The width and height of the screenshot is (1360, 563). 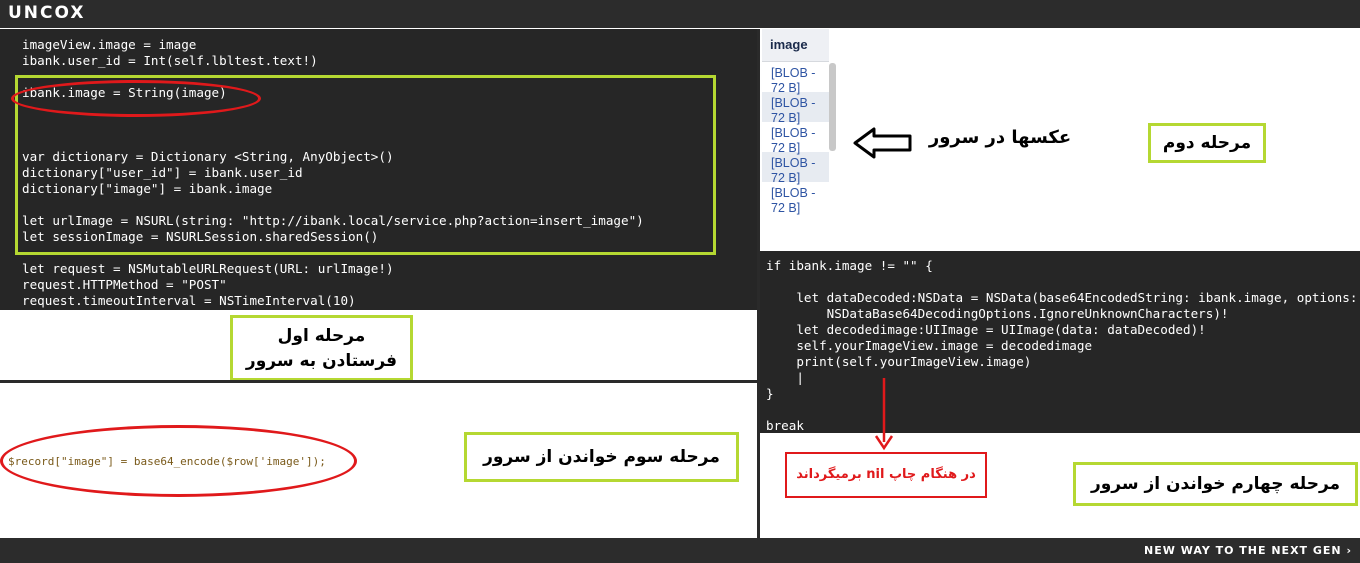 What do you see at coordinates (680, 14) in the screenshot?
I see `header-bar: UNCOX` at bounding box center [680, 14].